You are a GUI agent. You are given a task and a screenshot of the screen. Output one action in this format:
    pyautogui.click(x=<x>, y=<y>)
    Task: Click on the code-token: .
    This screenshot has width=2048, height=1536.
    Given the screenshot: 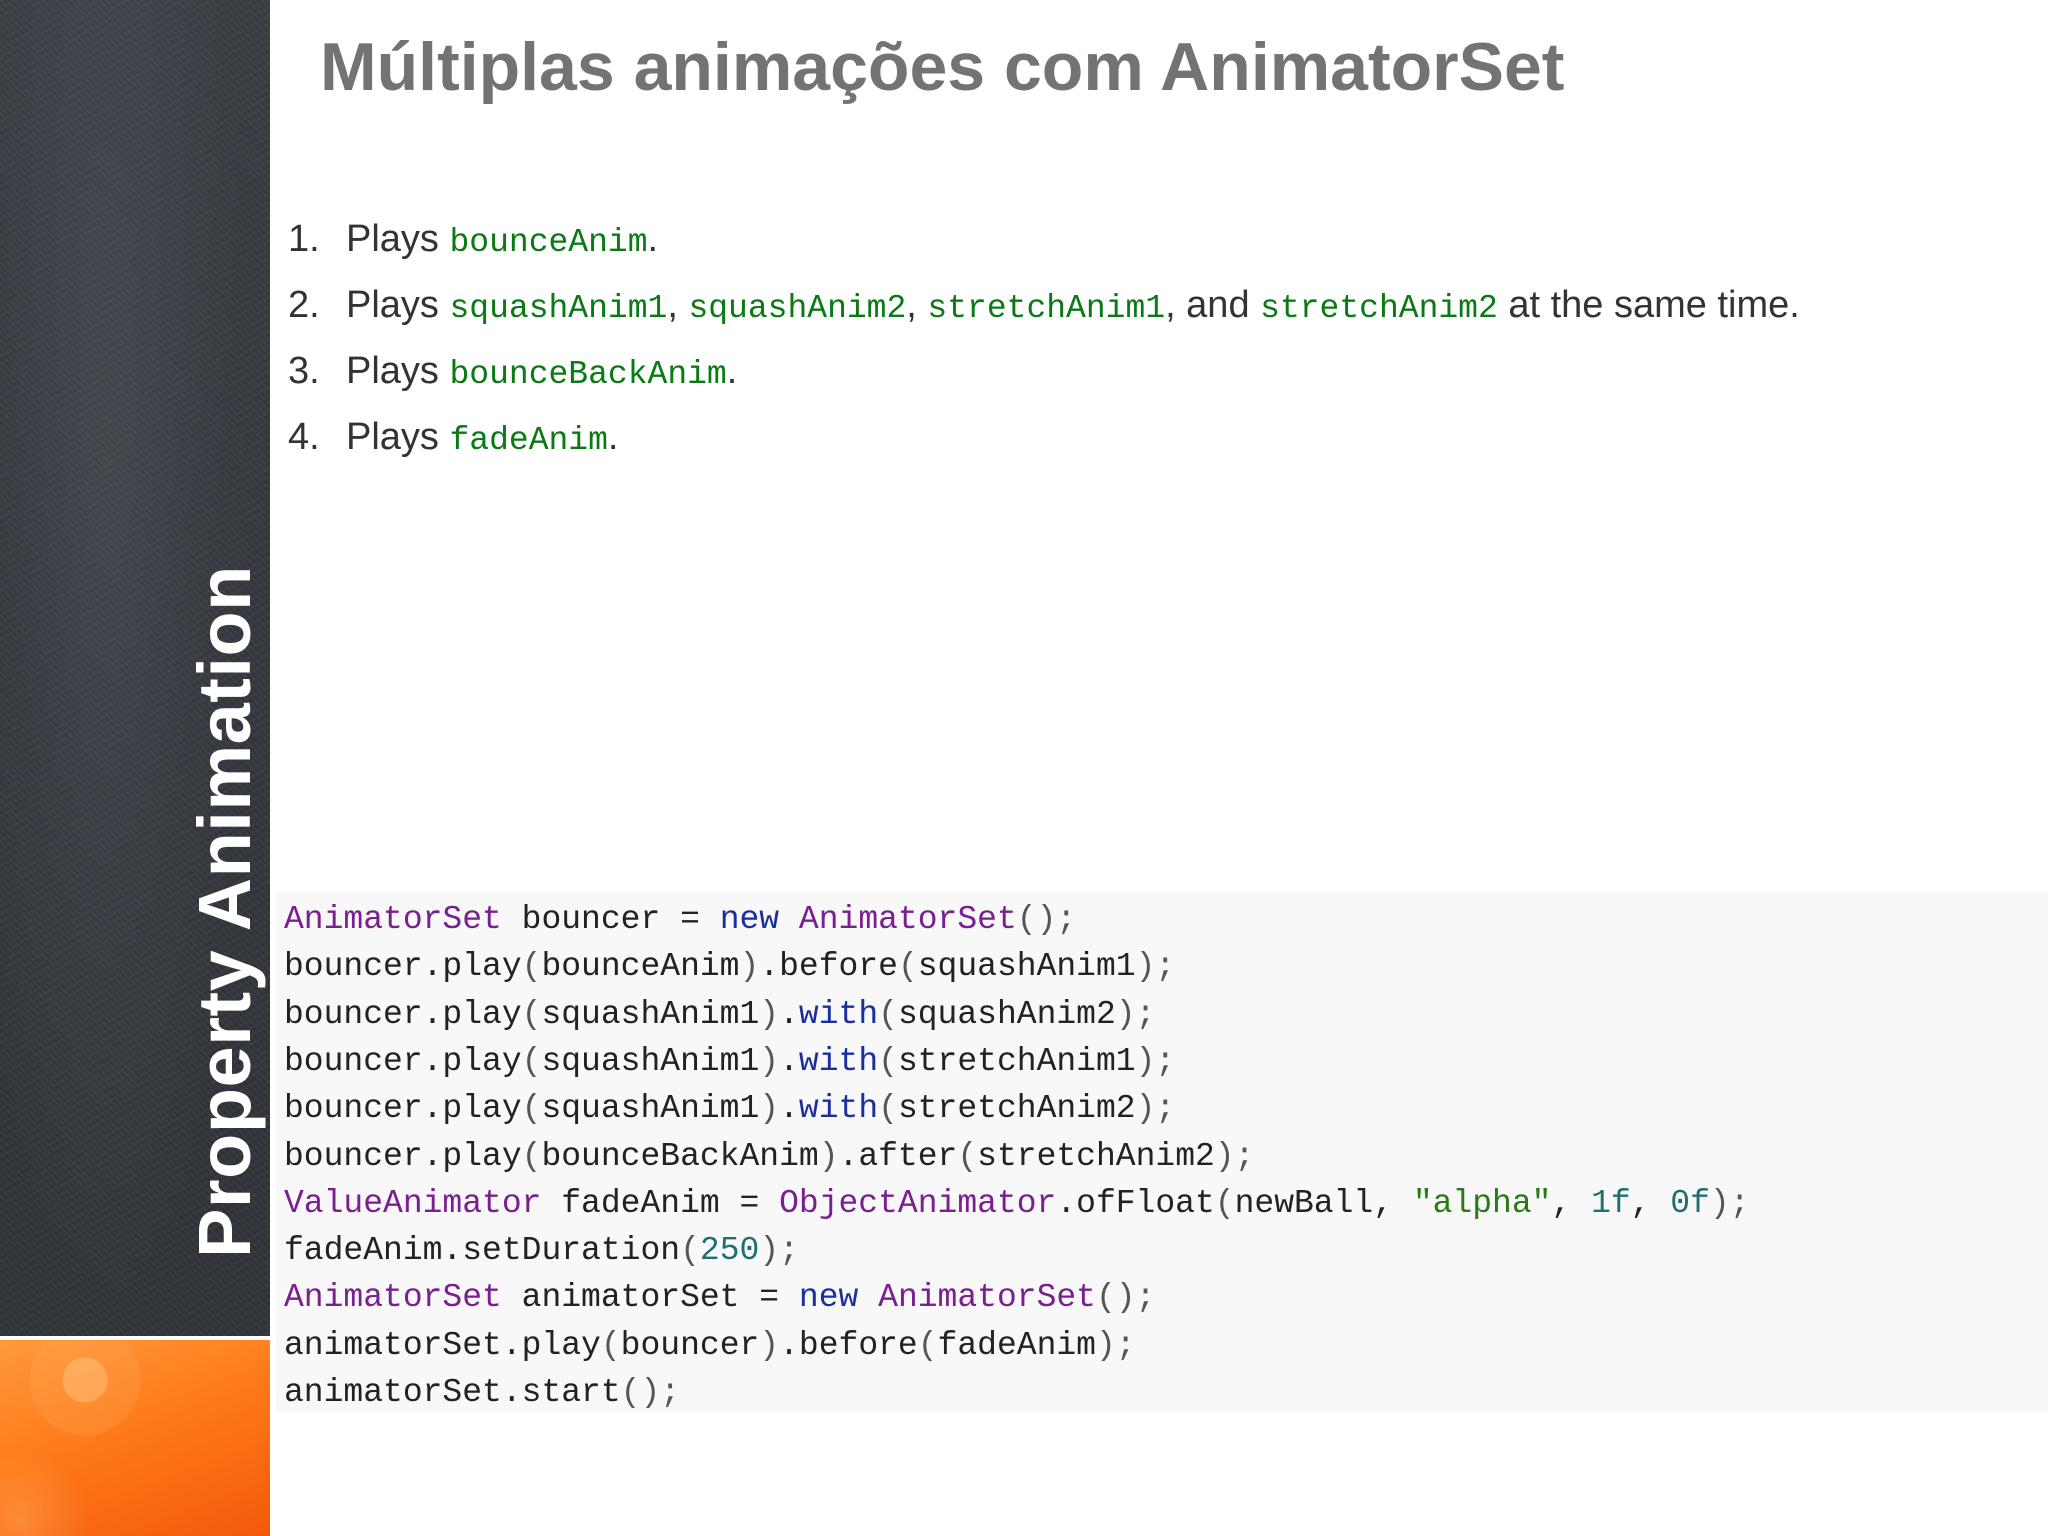 What is the action you would take?
    pyautogui.click(x=789, y=1109)
    